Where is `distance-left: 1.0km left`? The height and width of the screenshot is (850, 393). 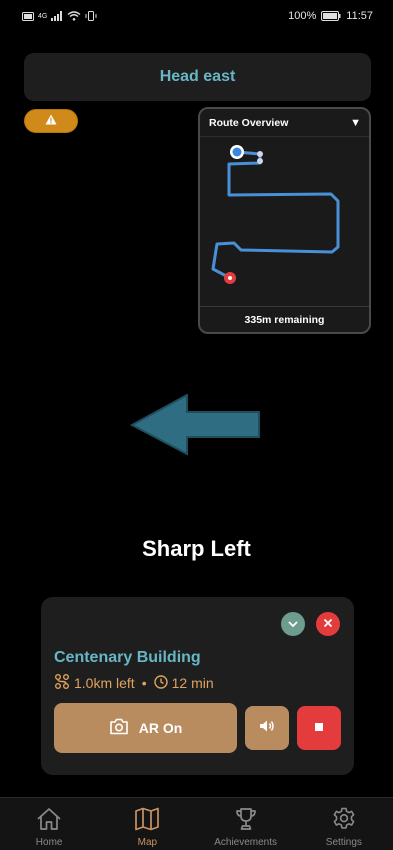 distance-left: 1.0km left is located at coordinates (104, 683).